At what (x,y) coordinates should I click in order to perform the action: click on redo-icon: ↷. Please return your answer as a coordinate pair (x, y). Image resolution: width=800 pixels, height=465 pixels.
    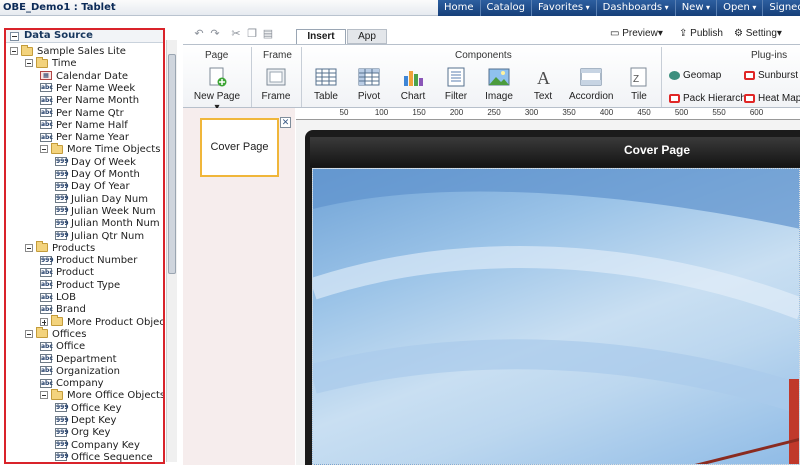
    Looking at the image, I should click on (215, 34).